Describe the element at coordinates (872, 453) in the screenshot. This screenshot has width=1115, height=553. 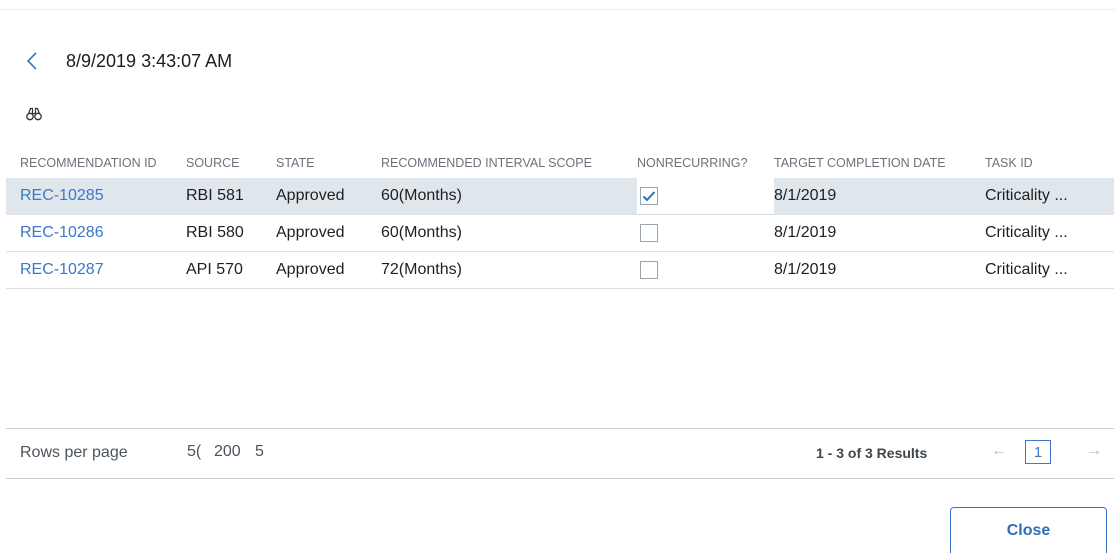
I see `results-count: 1 - 3 of 3 Results` at that location.